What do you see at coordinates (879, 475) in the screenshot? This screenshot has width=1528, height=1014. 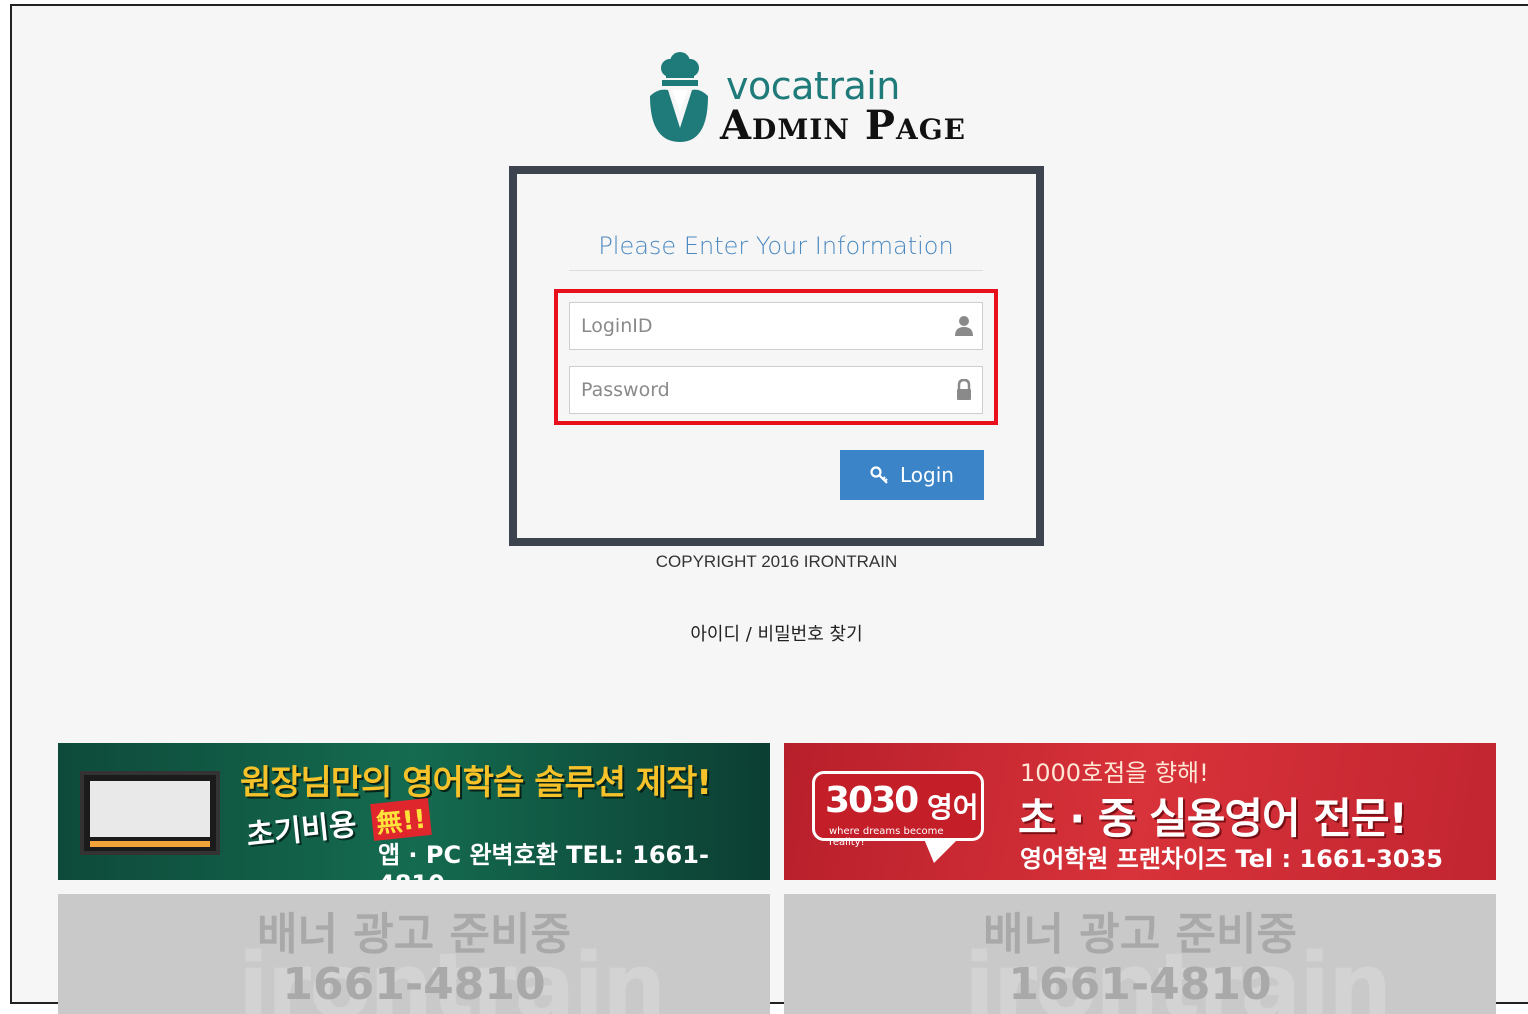 I see `key-icon` at bounding box center [879, 475].